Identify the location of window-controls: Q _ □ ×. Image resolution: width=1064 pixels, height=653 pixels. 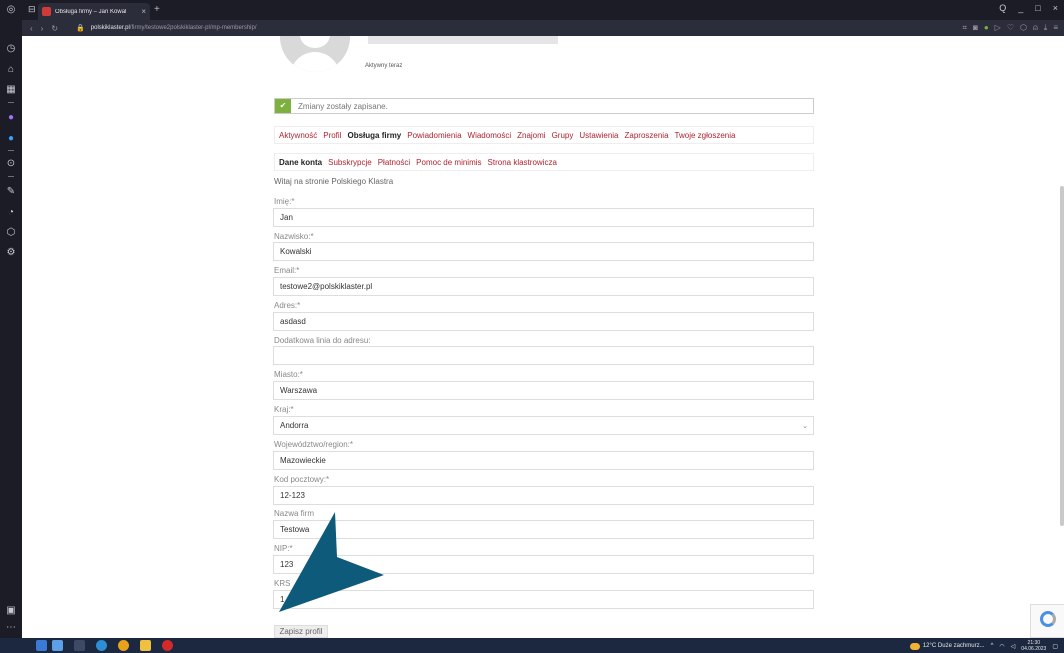
(1028, 8).